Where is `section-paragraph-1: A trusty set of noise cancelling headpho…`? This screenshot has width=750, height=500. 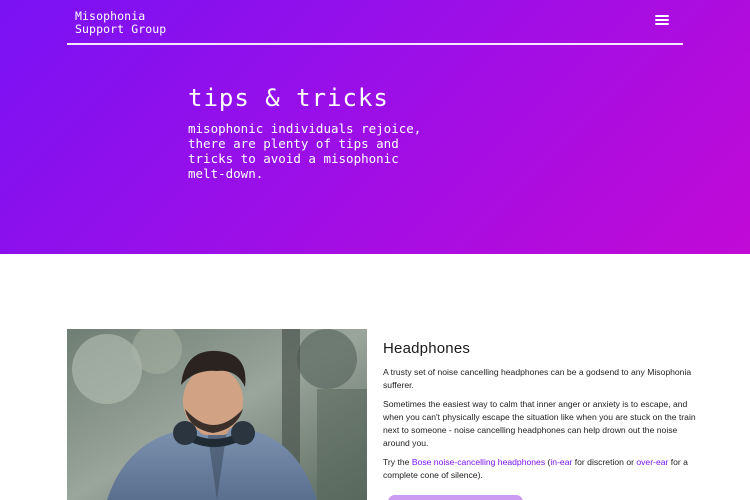 section-paragraph-1: A trusty set of noise cancelling headpho… is located at coordinates (537, 378).